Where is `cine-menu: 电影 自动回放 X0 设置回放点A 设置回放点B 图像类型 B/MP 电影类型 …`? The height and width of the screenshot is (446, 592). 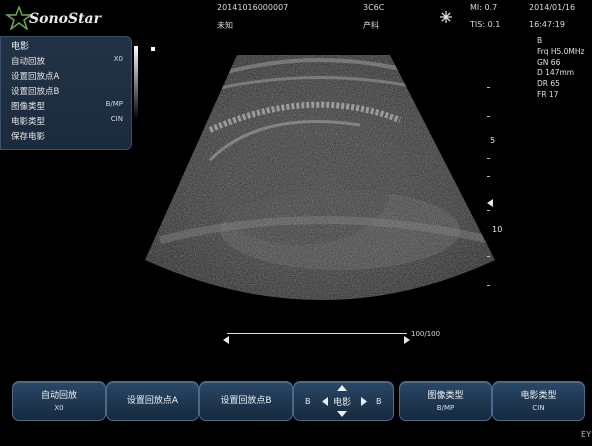
cine-menu: 电影 自动回放 X0 设置回放点A 设置回放点B 图像类型 B/MP 电影类型 … is located at coordinates (66, 93).